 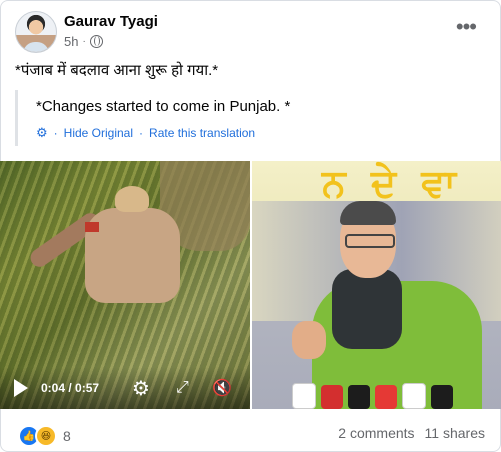 I want to click on avatar-shirt, so click(x=36, y=47).